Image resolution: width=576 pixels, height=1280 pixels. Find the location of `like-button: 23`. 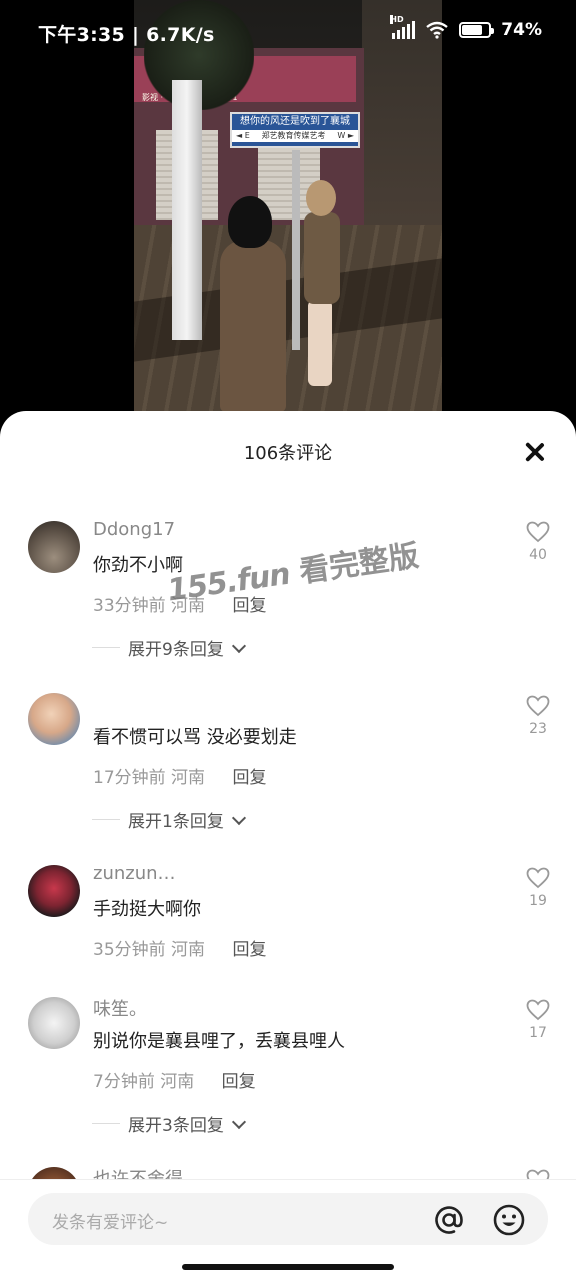

like-button: 23 is located at coordinates (538, 716).